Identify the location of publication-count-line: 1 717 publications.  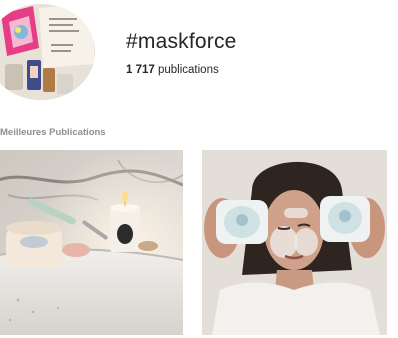
(172, 70).